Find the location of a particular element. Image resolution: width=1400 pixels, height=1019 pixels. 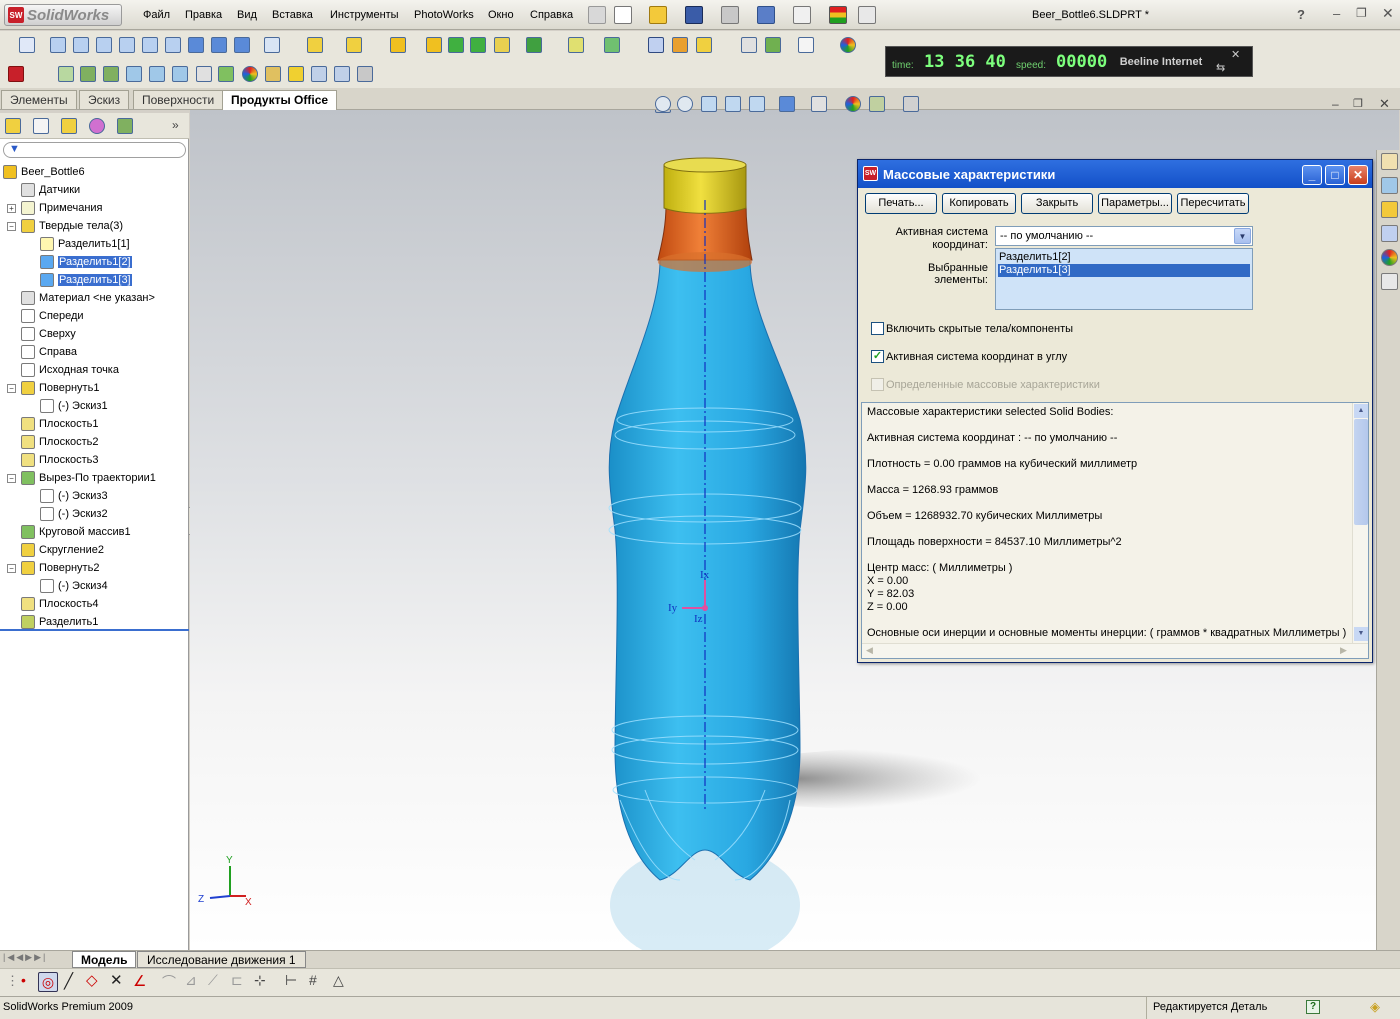

offset-icon: ⊿ is located at coordinates (191, 980).